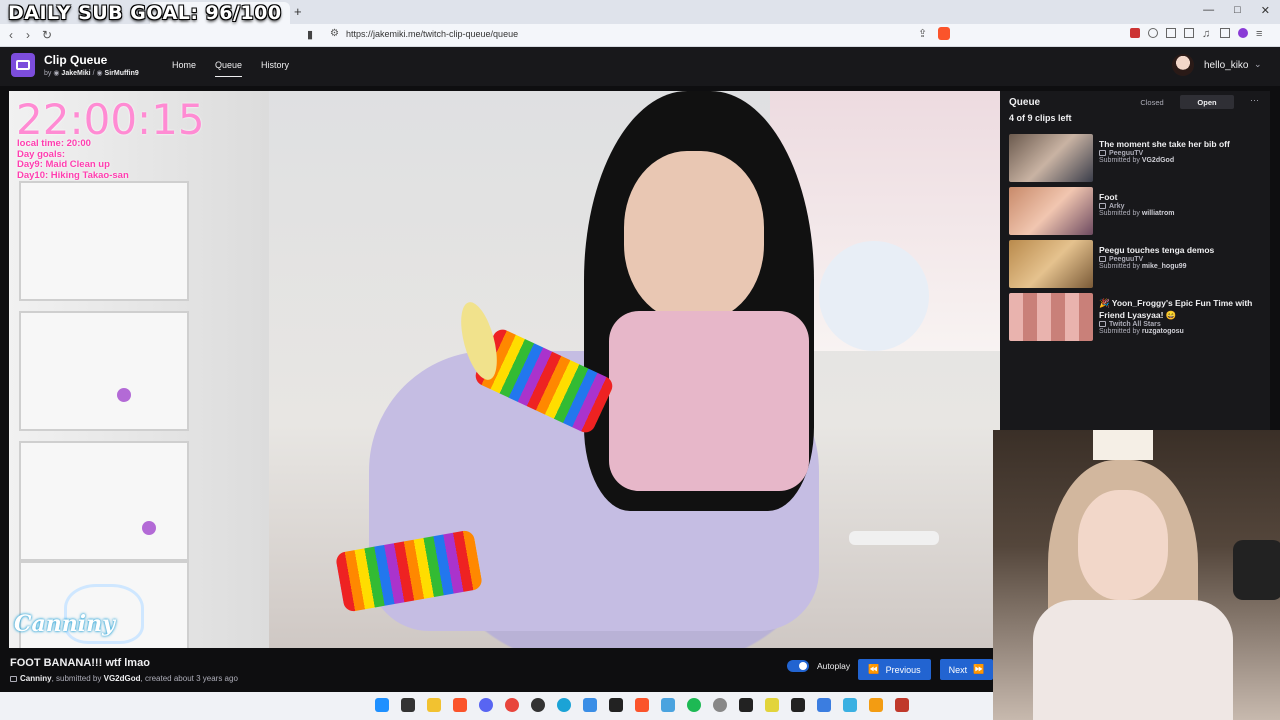 This screenshot has height=720, width=1280. Describe the element at coordinates (334, 33) in the screenshot. I see `site-settings-icon: ⚙` at that location.